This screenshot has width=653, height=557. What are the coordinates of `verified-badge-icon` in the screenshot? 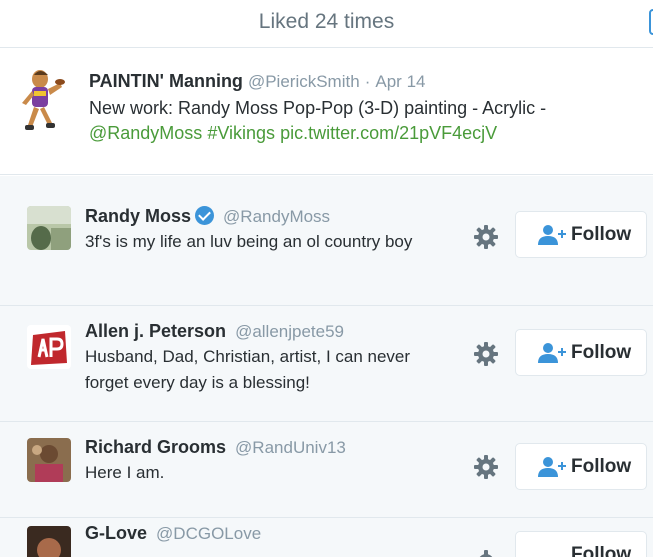 It's located at (205, 215).